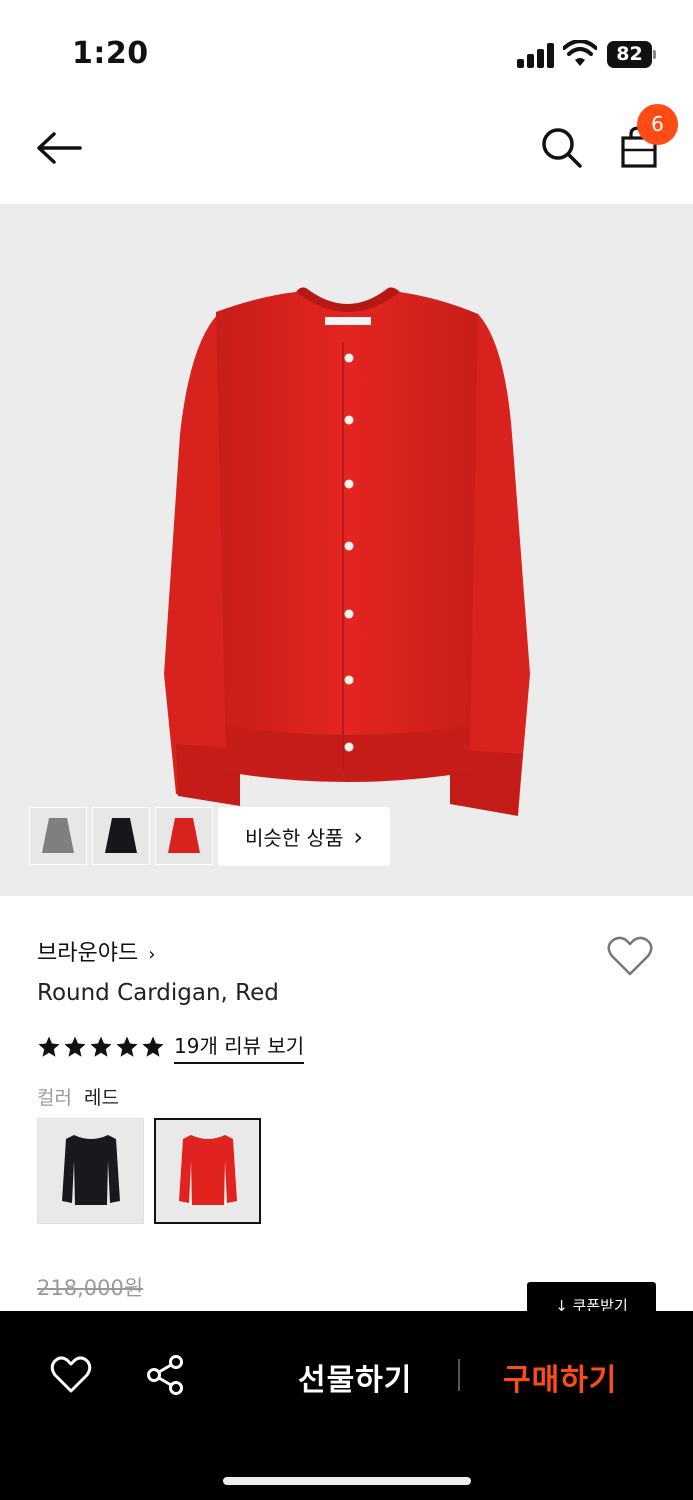 The height and width of the screenshot is (1500, 693). Describe the element at coordinates (459, 1375) in the screenshot. I see `divider` at that location.